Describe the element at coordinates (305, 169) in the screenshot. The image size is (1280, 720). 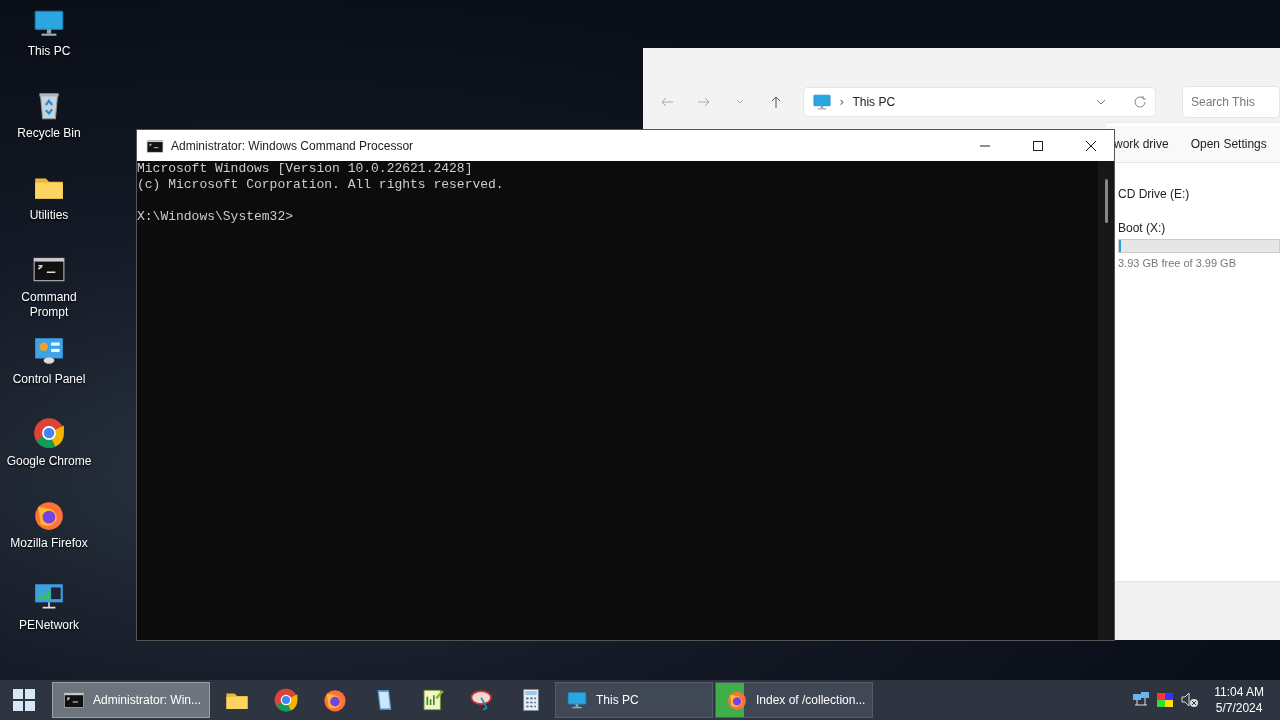
I see `console-output-line: Microsoft Windows [Version 10.0.22621.2428]` at that location.